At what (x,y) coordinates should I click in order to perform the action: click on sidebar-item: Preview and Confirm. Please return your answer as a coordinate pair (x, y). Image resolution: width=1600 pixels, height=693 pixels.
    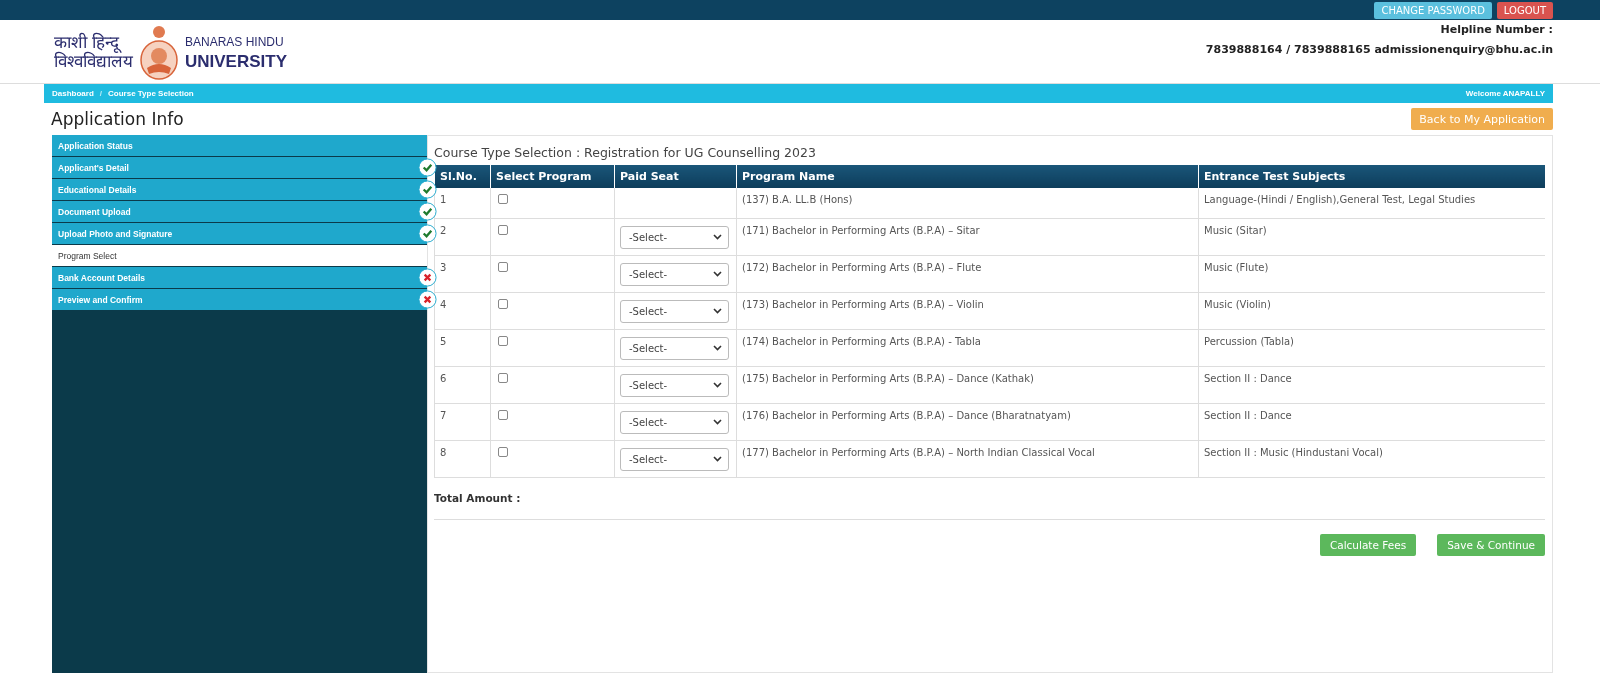
    Looking at the image, I should click on (239, 299).